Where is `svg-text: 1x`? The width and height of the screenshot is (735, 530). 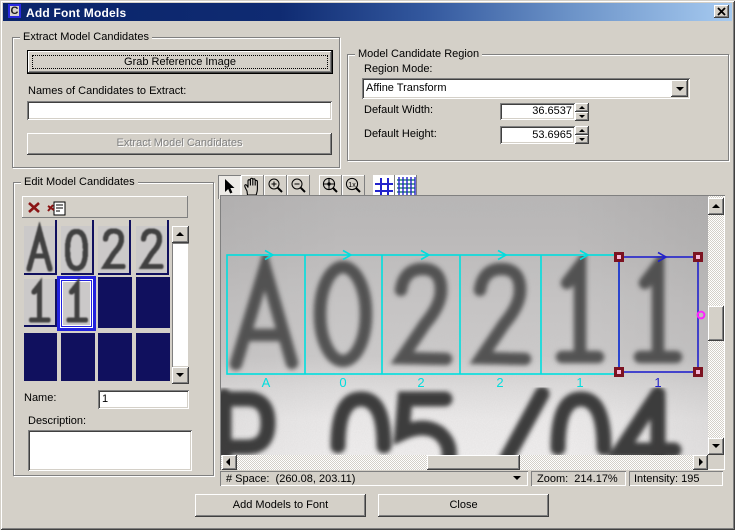 svg-text: 1x is located at coordinates (352, 185).